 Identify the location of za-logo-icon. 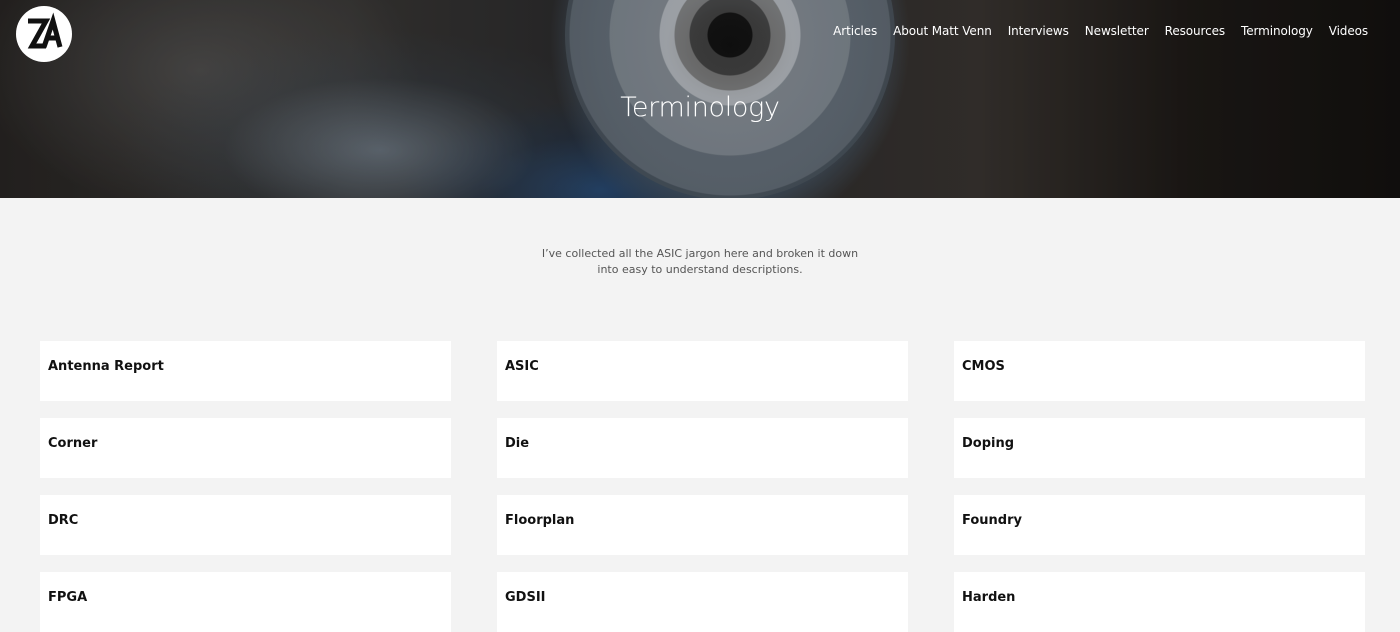
(44, 34).